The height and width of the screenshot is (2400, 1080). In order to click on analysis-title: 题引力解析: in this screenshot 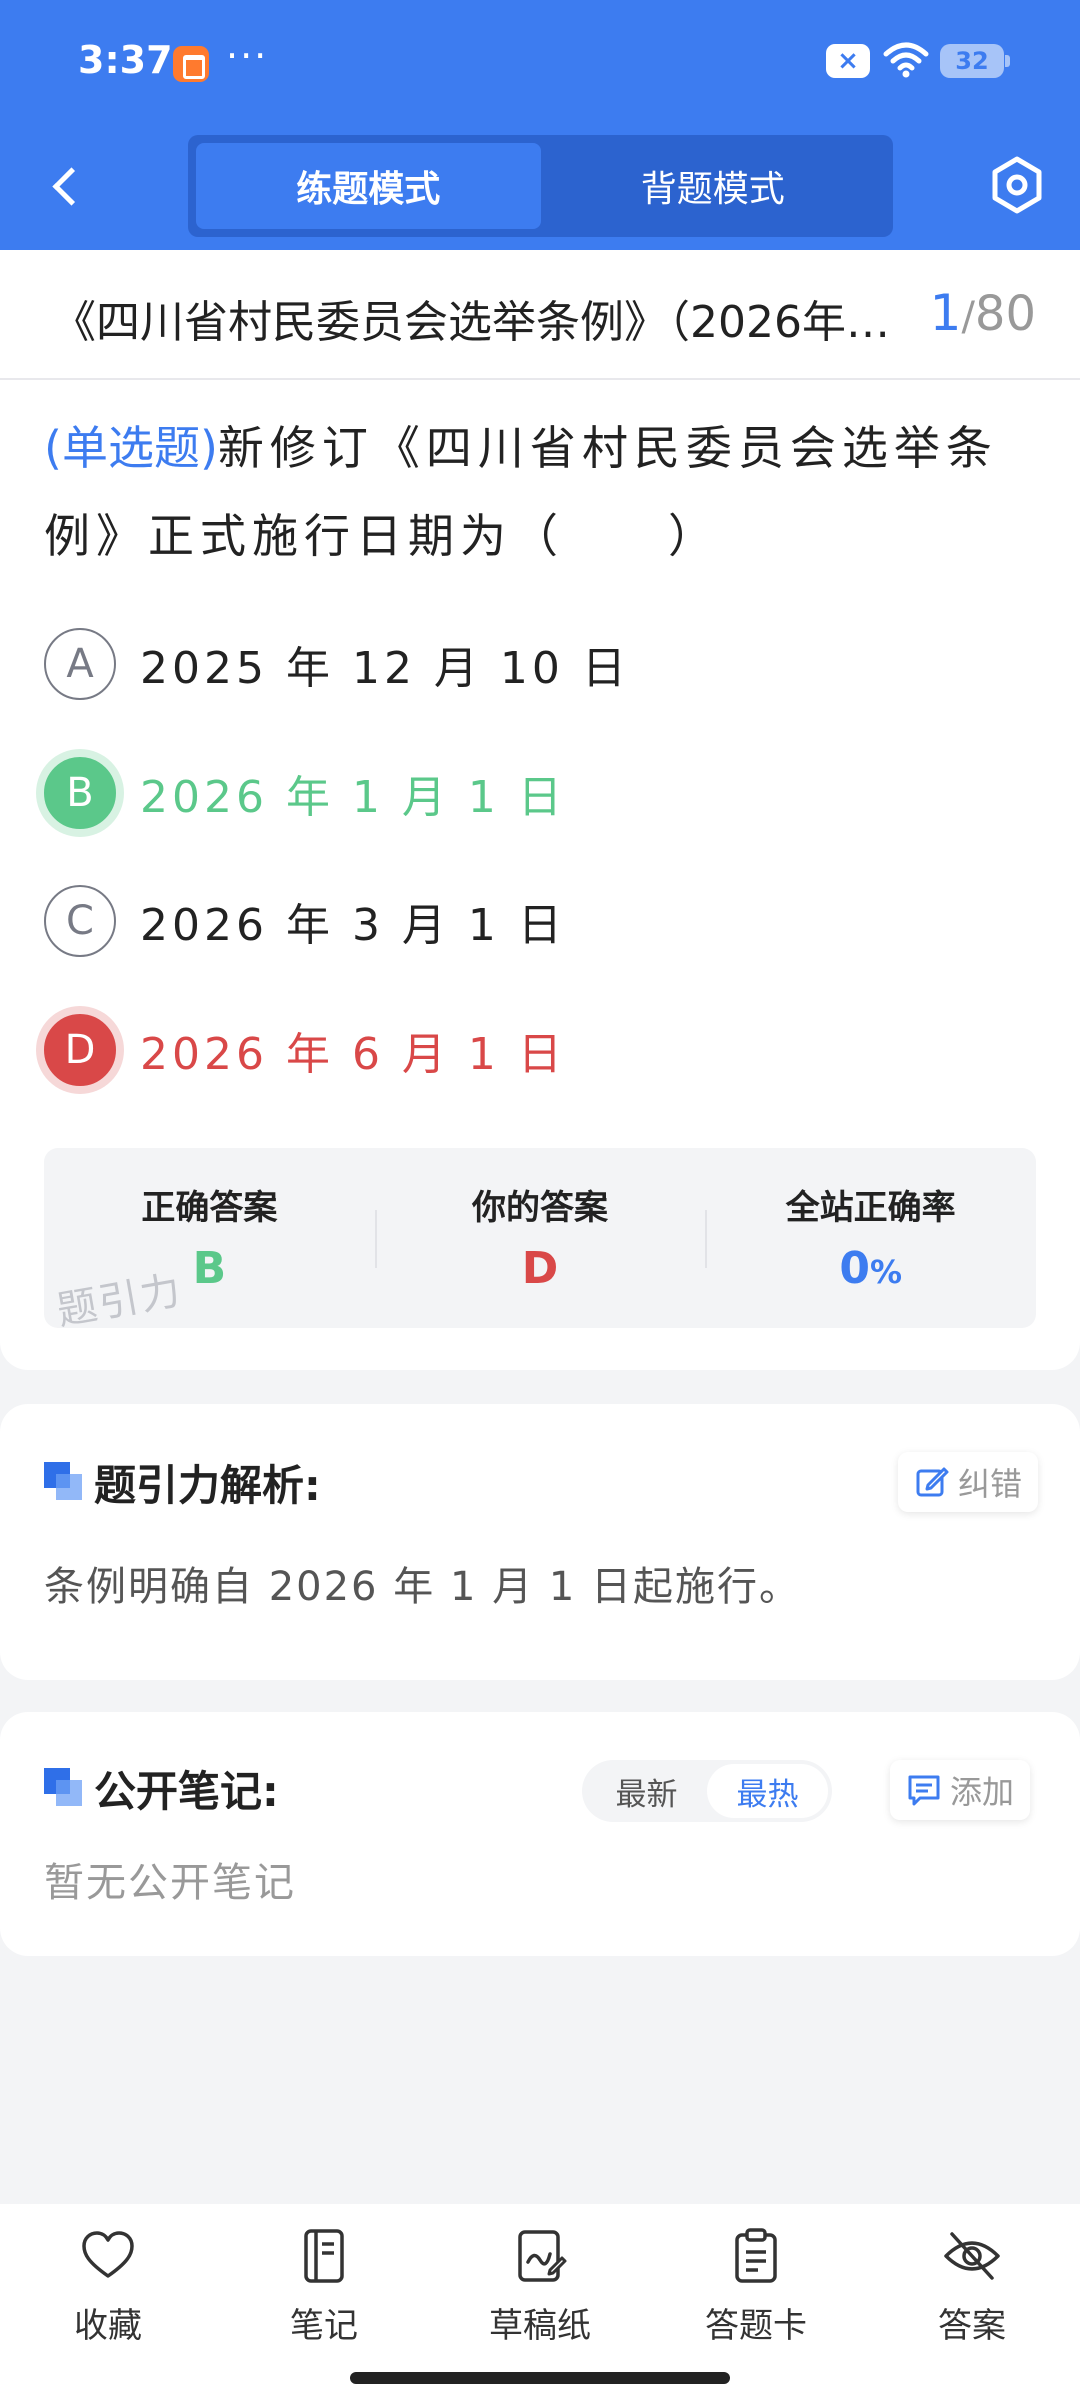, I will do `click(207, 1485)`.